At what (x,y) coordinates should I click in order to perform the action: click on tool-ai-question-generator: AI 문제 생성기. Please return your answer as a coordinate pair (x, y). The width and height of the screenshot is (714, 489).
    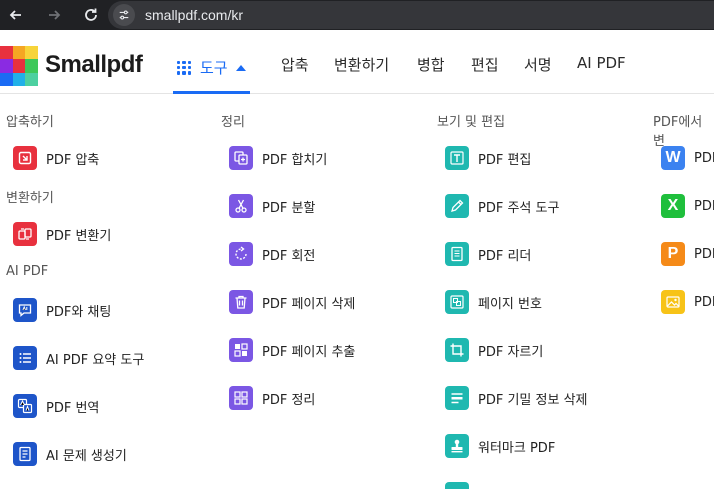
    Looking at the image, I should click on (70, 454).